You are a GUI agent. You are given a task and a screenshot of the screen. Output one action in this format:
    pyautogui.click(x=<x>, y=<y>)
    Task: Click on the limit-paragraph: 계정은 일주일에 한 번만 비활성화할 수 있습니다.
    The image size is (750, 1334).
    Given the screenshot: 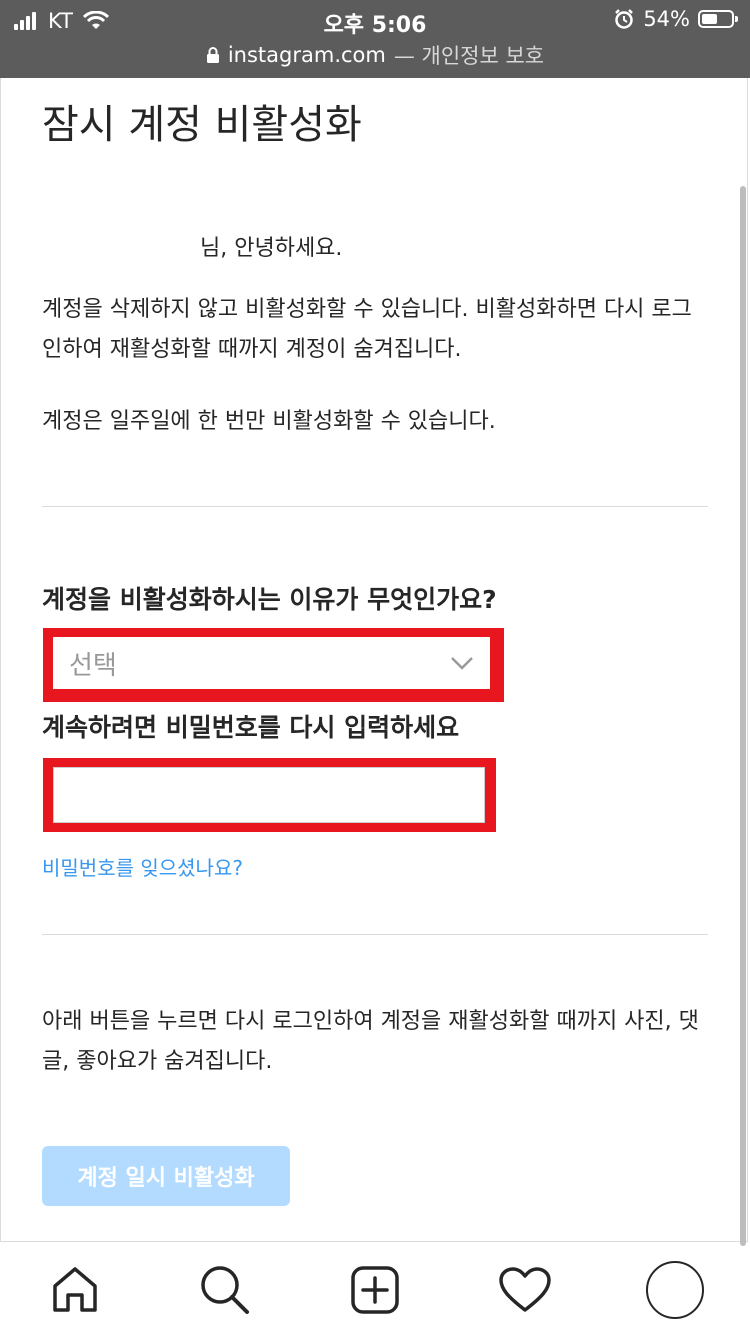 What is the action you would take?
    pyautogui.click(x=269, y=421)
    